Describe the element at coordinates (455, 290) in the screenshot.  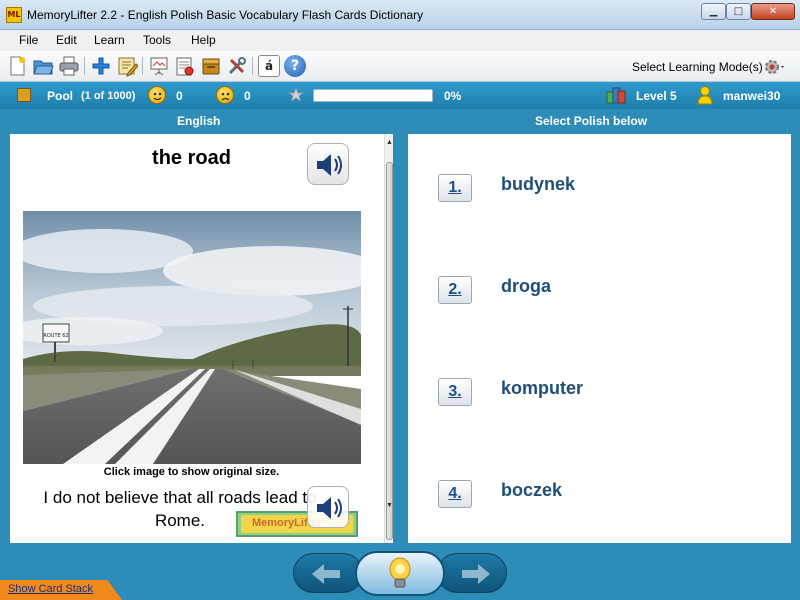
I see `answer-2-number-button: 2.` at that location.